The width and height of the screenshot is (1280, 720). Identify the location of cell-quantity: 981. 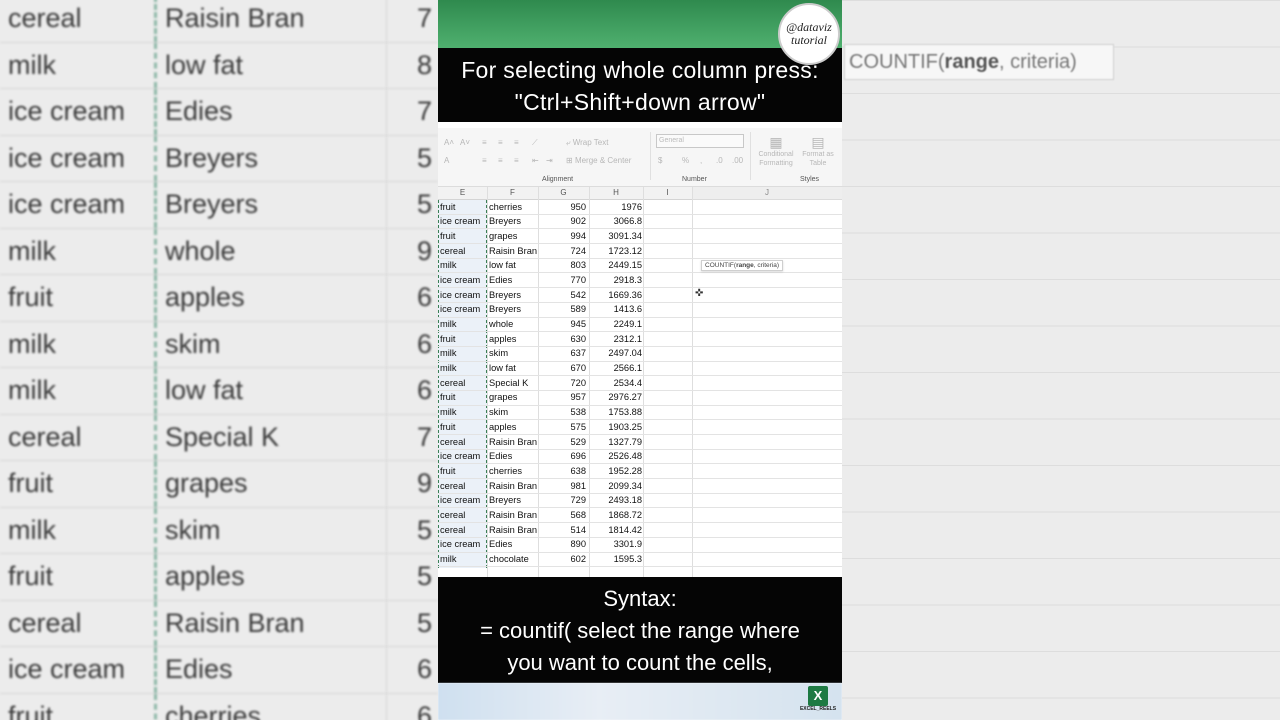
(562, 486).